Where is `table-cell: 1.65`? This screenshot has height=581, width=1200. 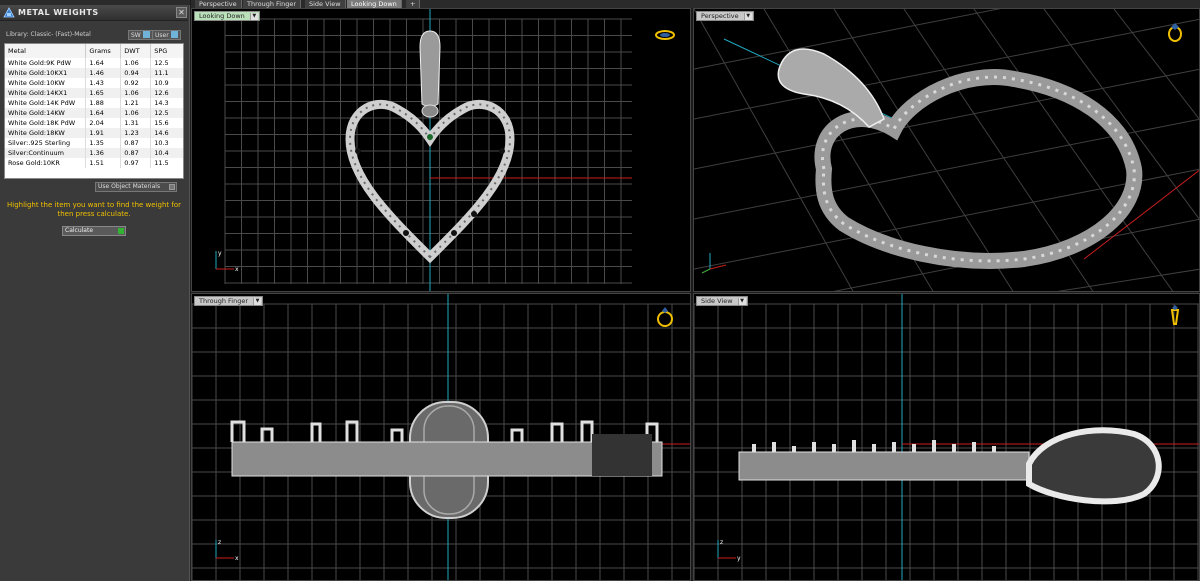 table-cell: 1.65 is located at coordinates (103, 93).